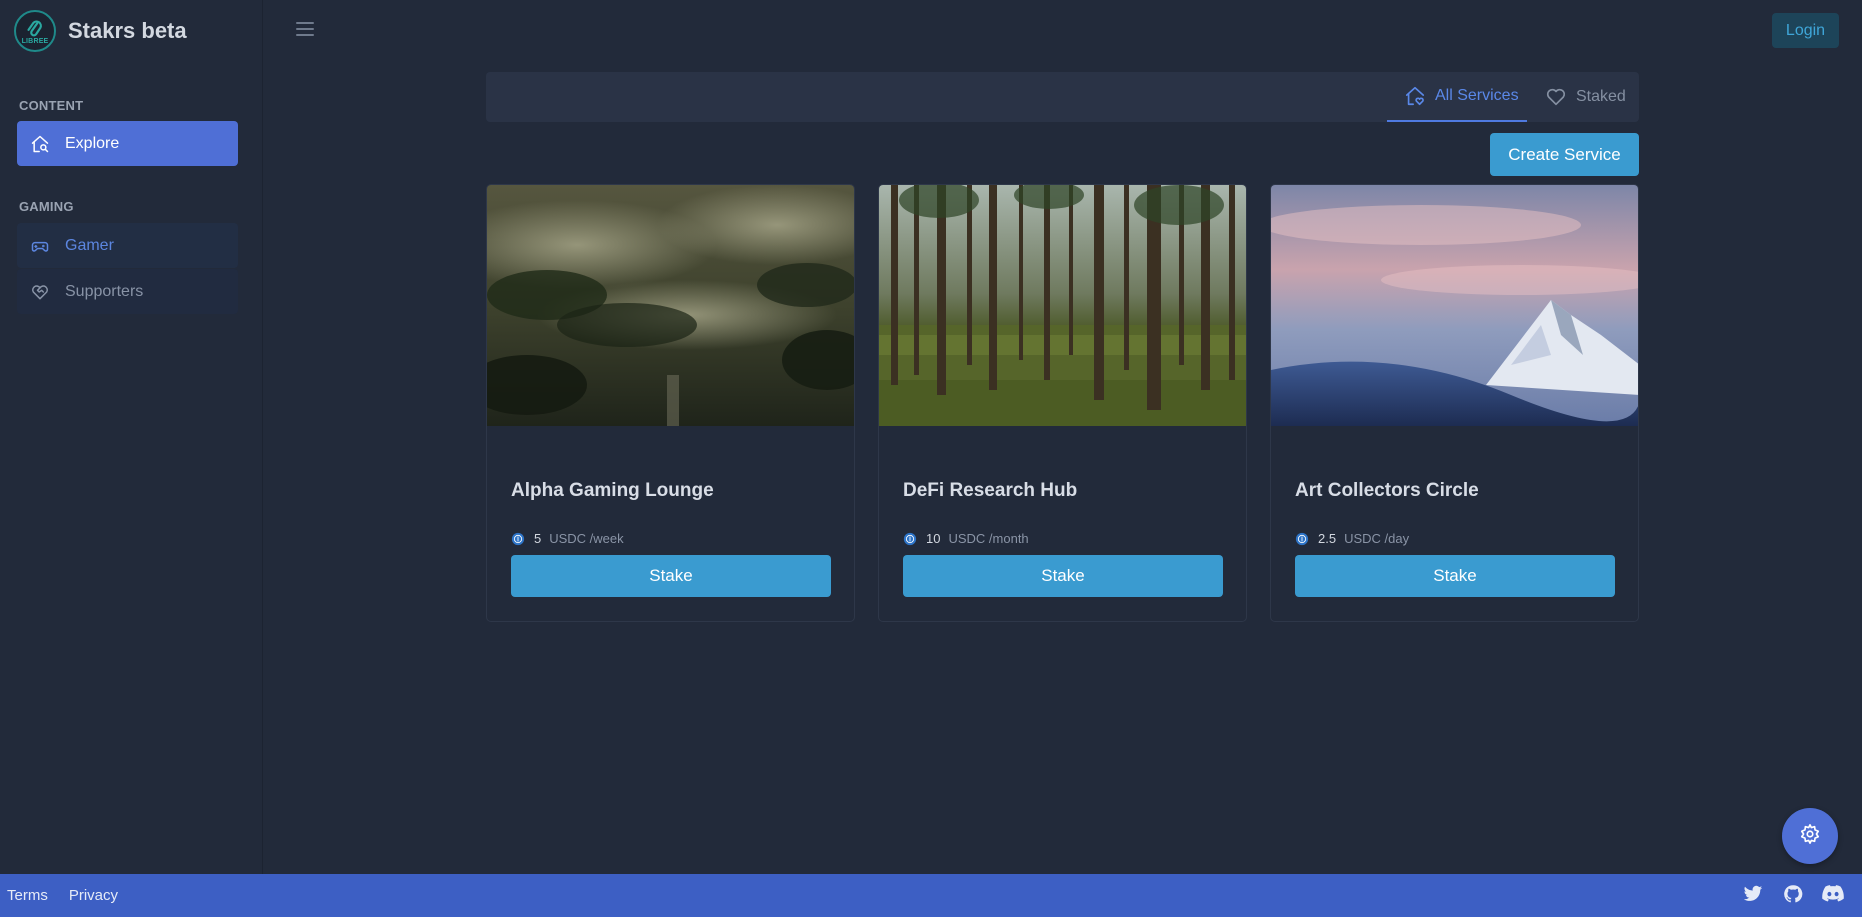 This screenshot has height=917, width=1862. Describe the element at coordinates (612, 490) in the screenshot. I see `card-title: Alpha Gaming Lounge` at that location.